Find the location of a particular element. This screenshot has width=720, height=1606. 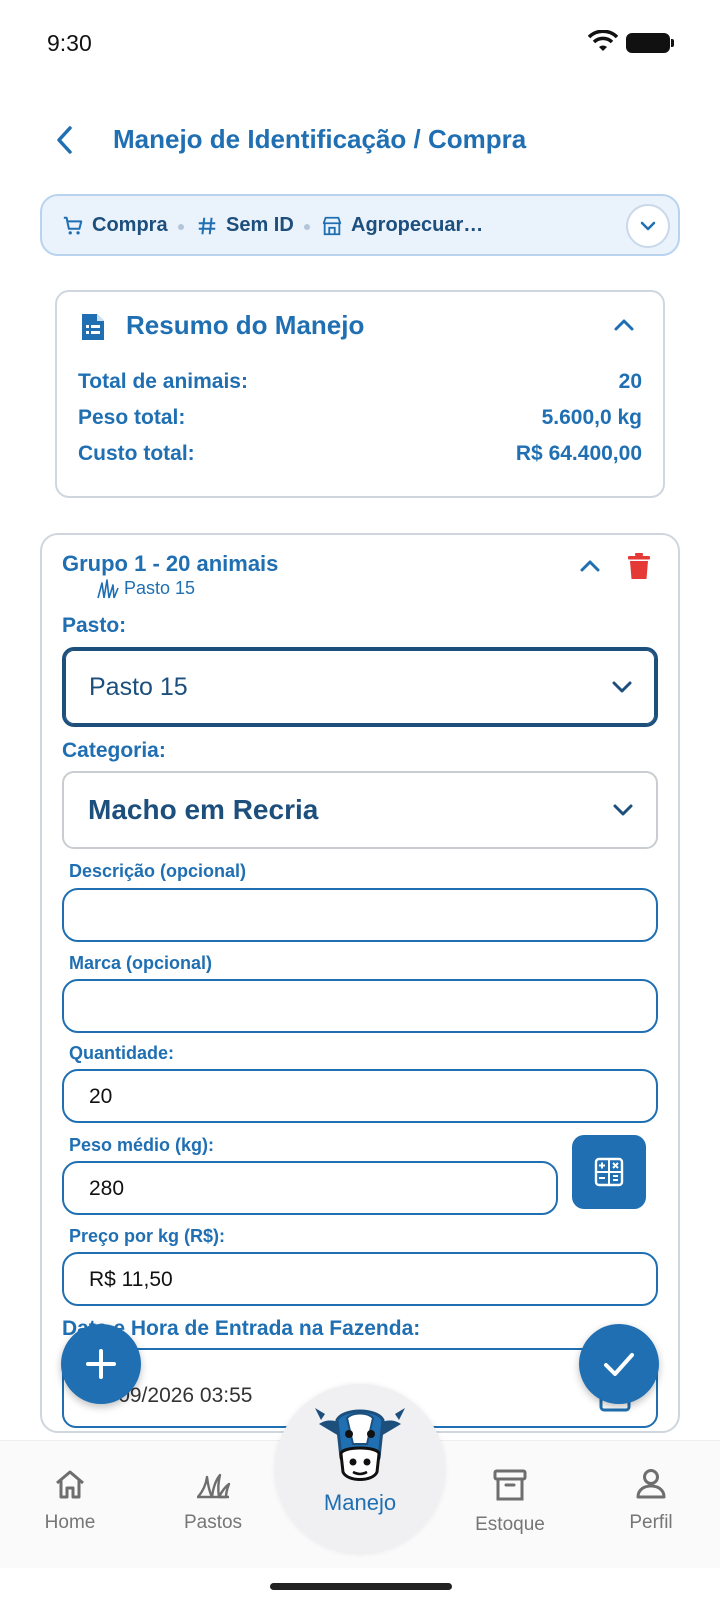

quantidade-input: 20 is located at coordinates (360, 1096).